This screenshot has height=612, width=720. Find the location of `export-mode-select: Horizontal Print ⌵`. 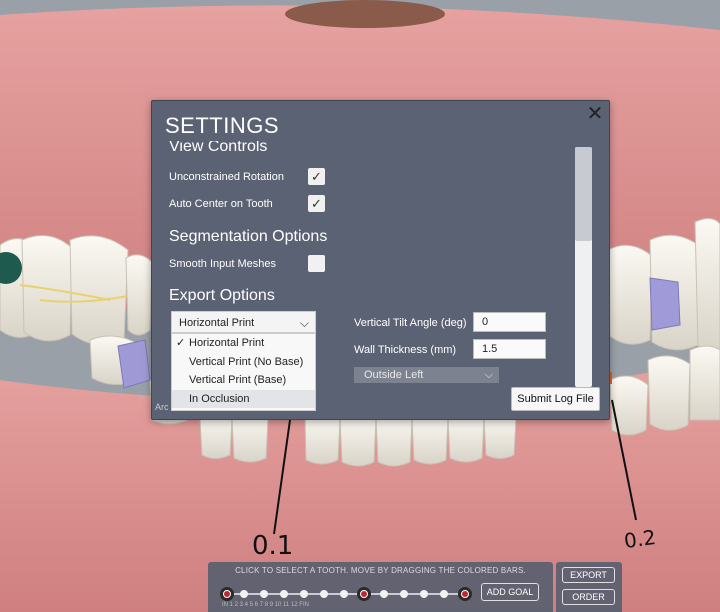

export-mode-select: Horizontal Print ⌵ is located at coordinates (243, 322).